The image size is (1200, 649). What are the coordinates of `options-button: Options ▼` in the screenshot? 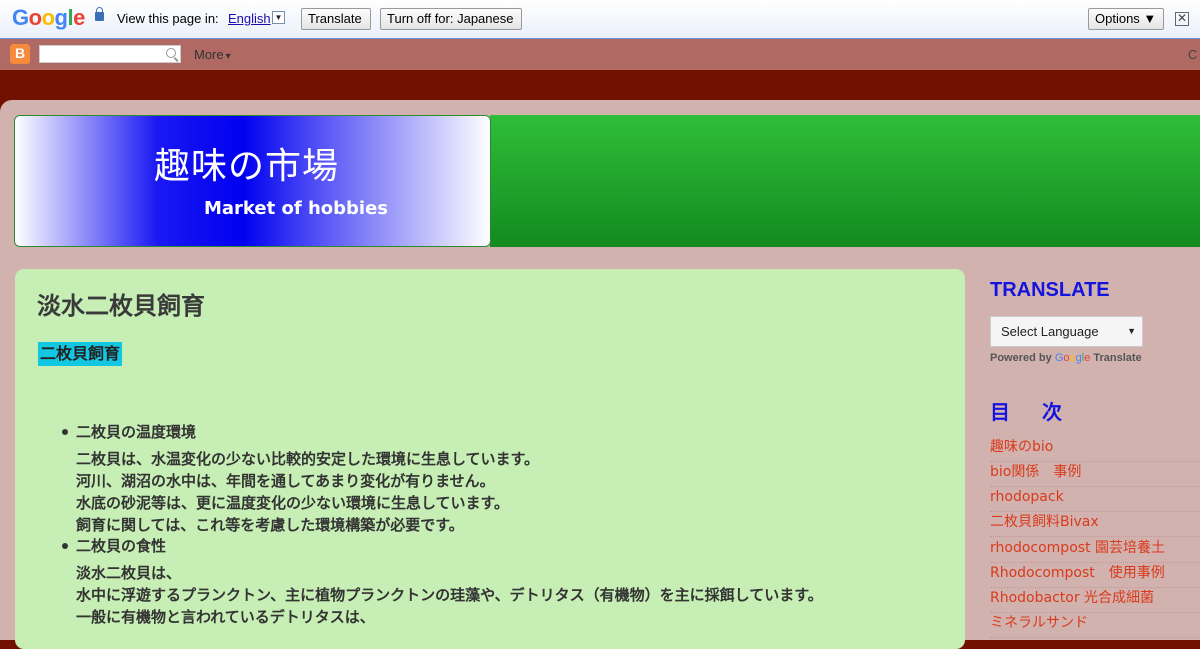 It's located at (1126, 19).